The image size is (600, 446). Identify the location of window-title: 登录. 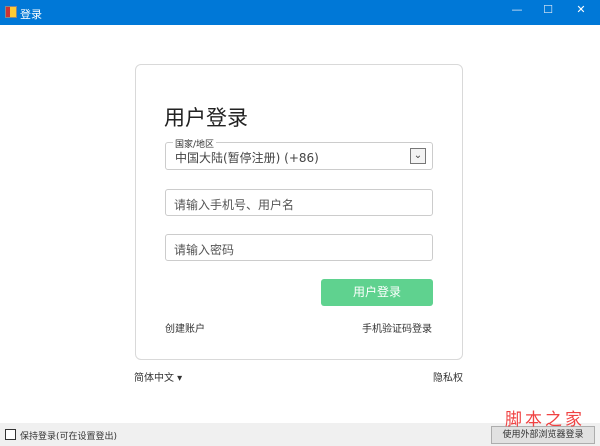
(31, 14).